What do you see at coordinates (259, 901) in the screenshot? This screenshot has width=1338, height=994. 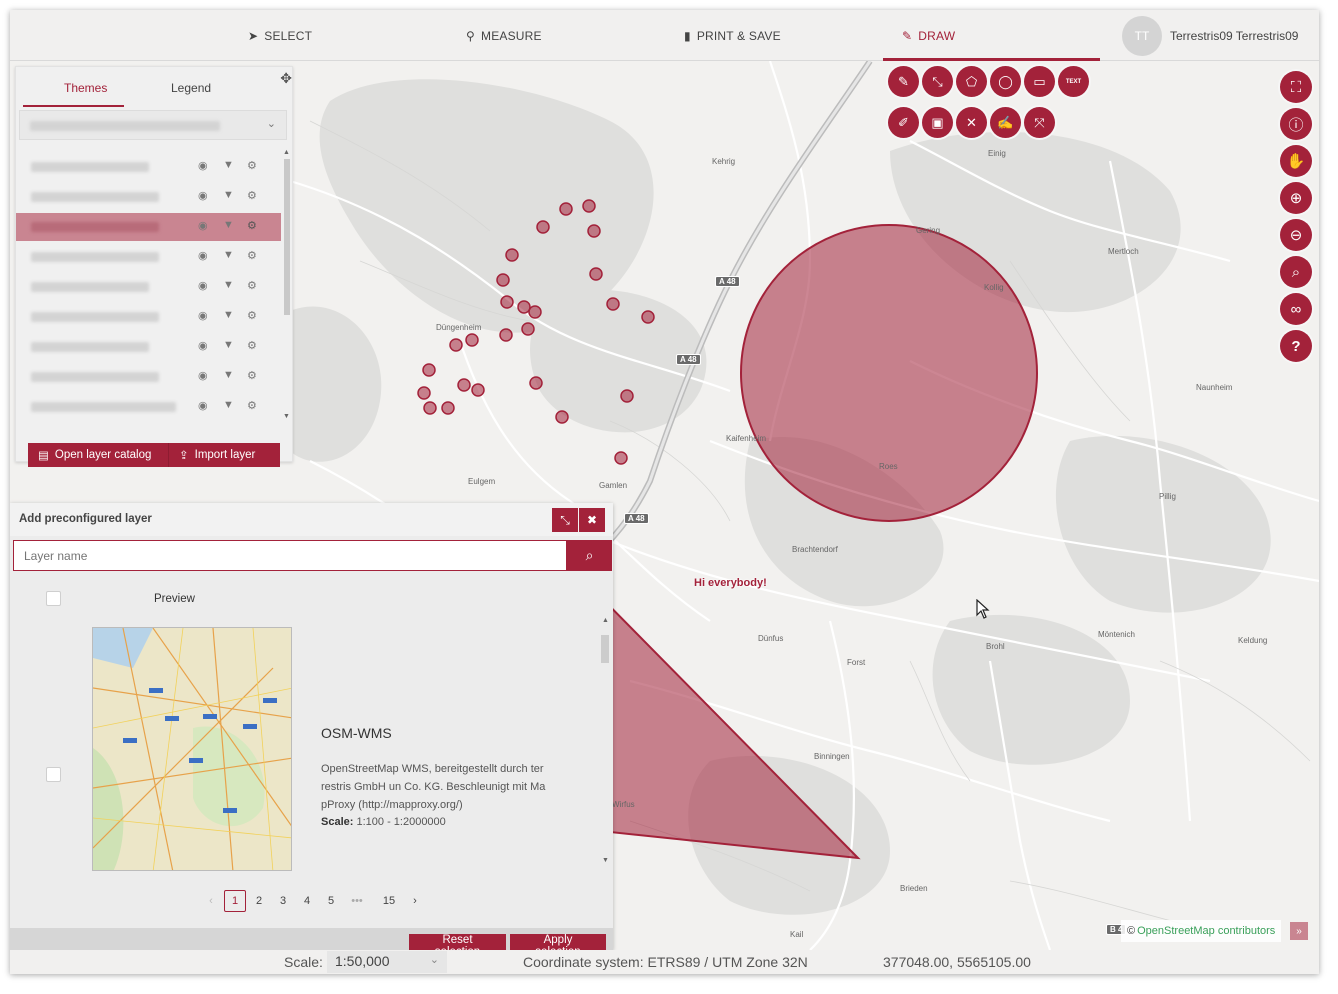 I see `pagination-page: 2` at bounding box center [259, 901].